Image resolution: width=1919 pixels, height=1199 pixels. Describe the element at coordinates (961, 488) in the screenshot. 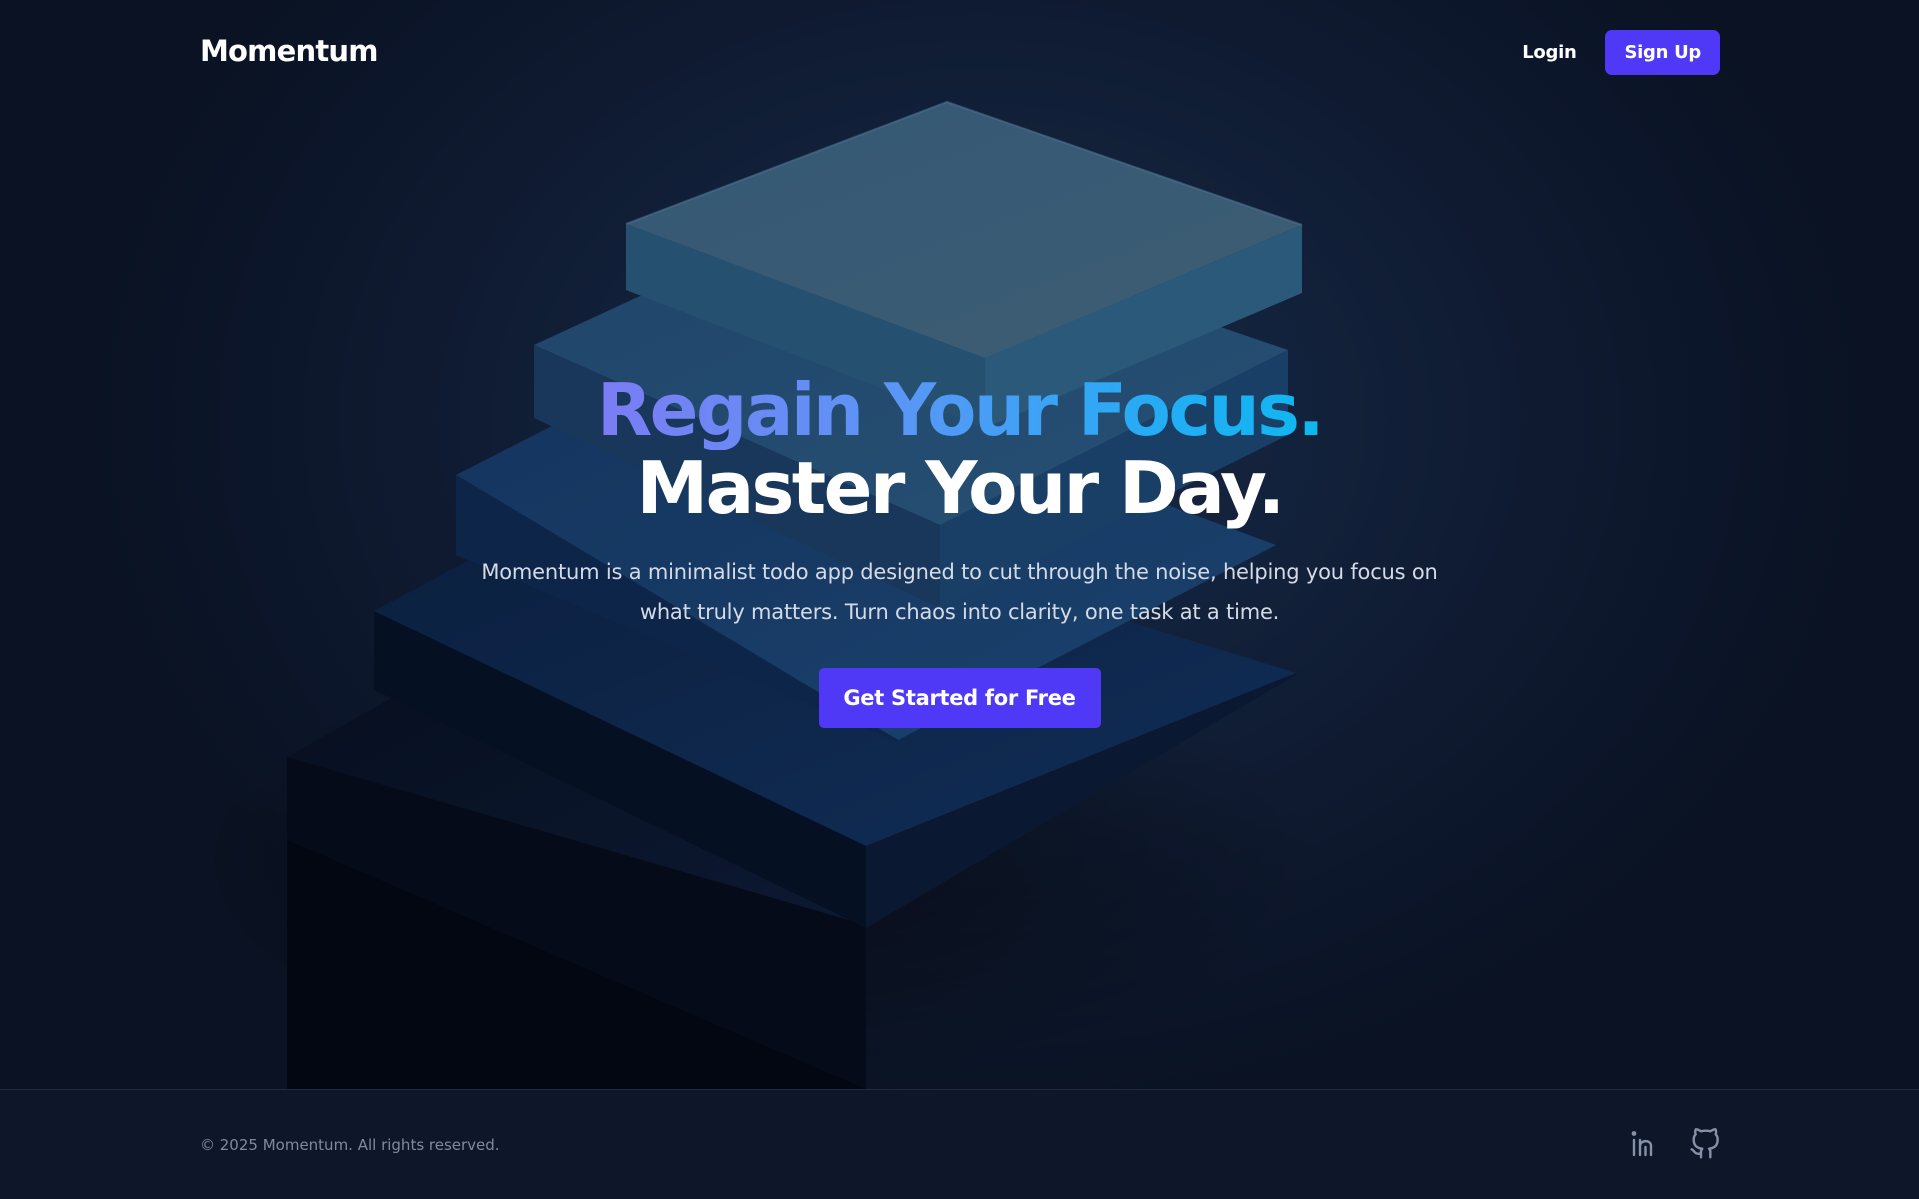

I see `headline-secondary: Master Your Day.` at that location.